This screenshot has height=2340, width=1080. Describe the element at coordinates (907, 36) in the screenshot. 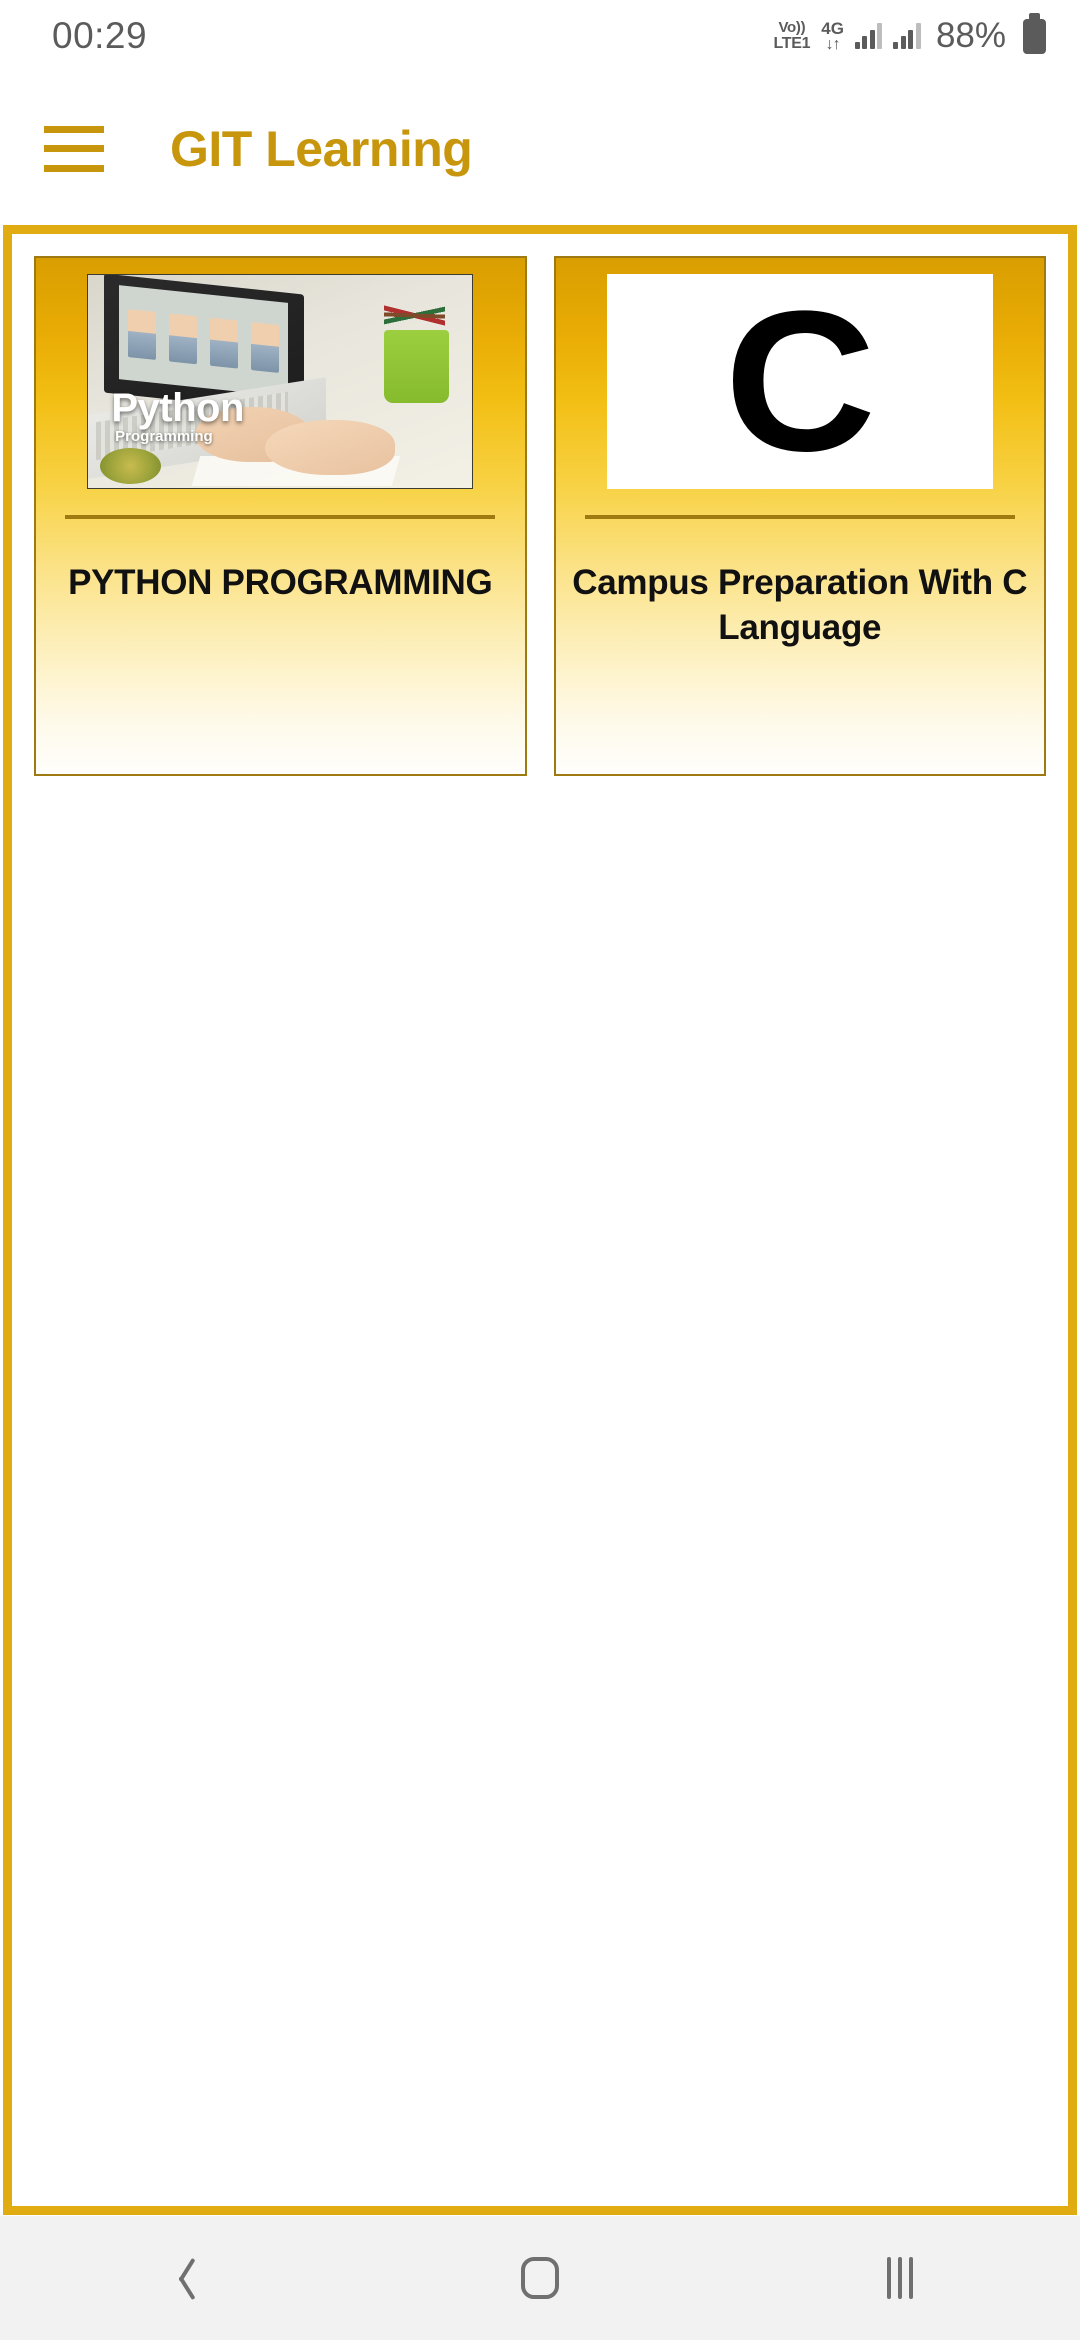

I see `signal-bars-sim2-icon` at that location.